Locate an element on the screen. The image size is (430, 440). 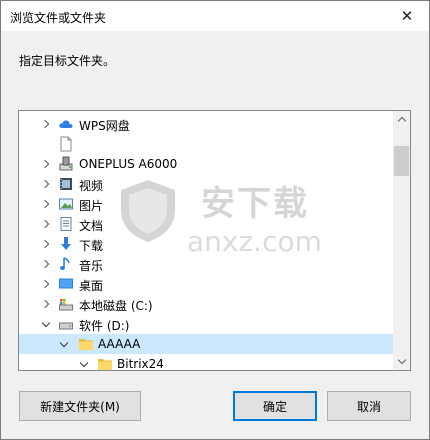
tree-item-label: AAAAA is located at coordinates (119, 344).